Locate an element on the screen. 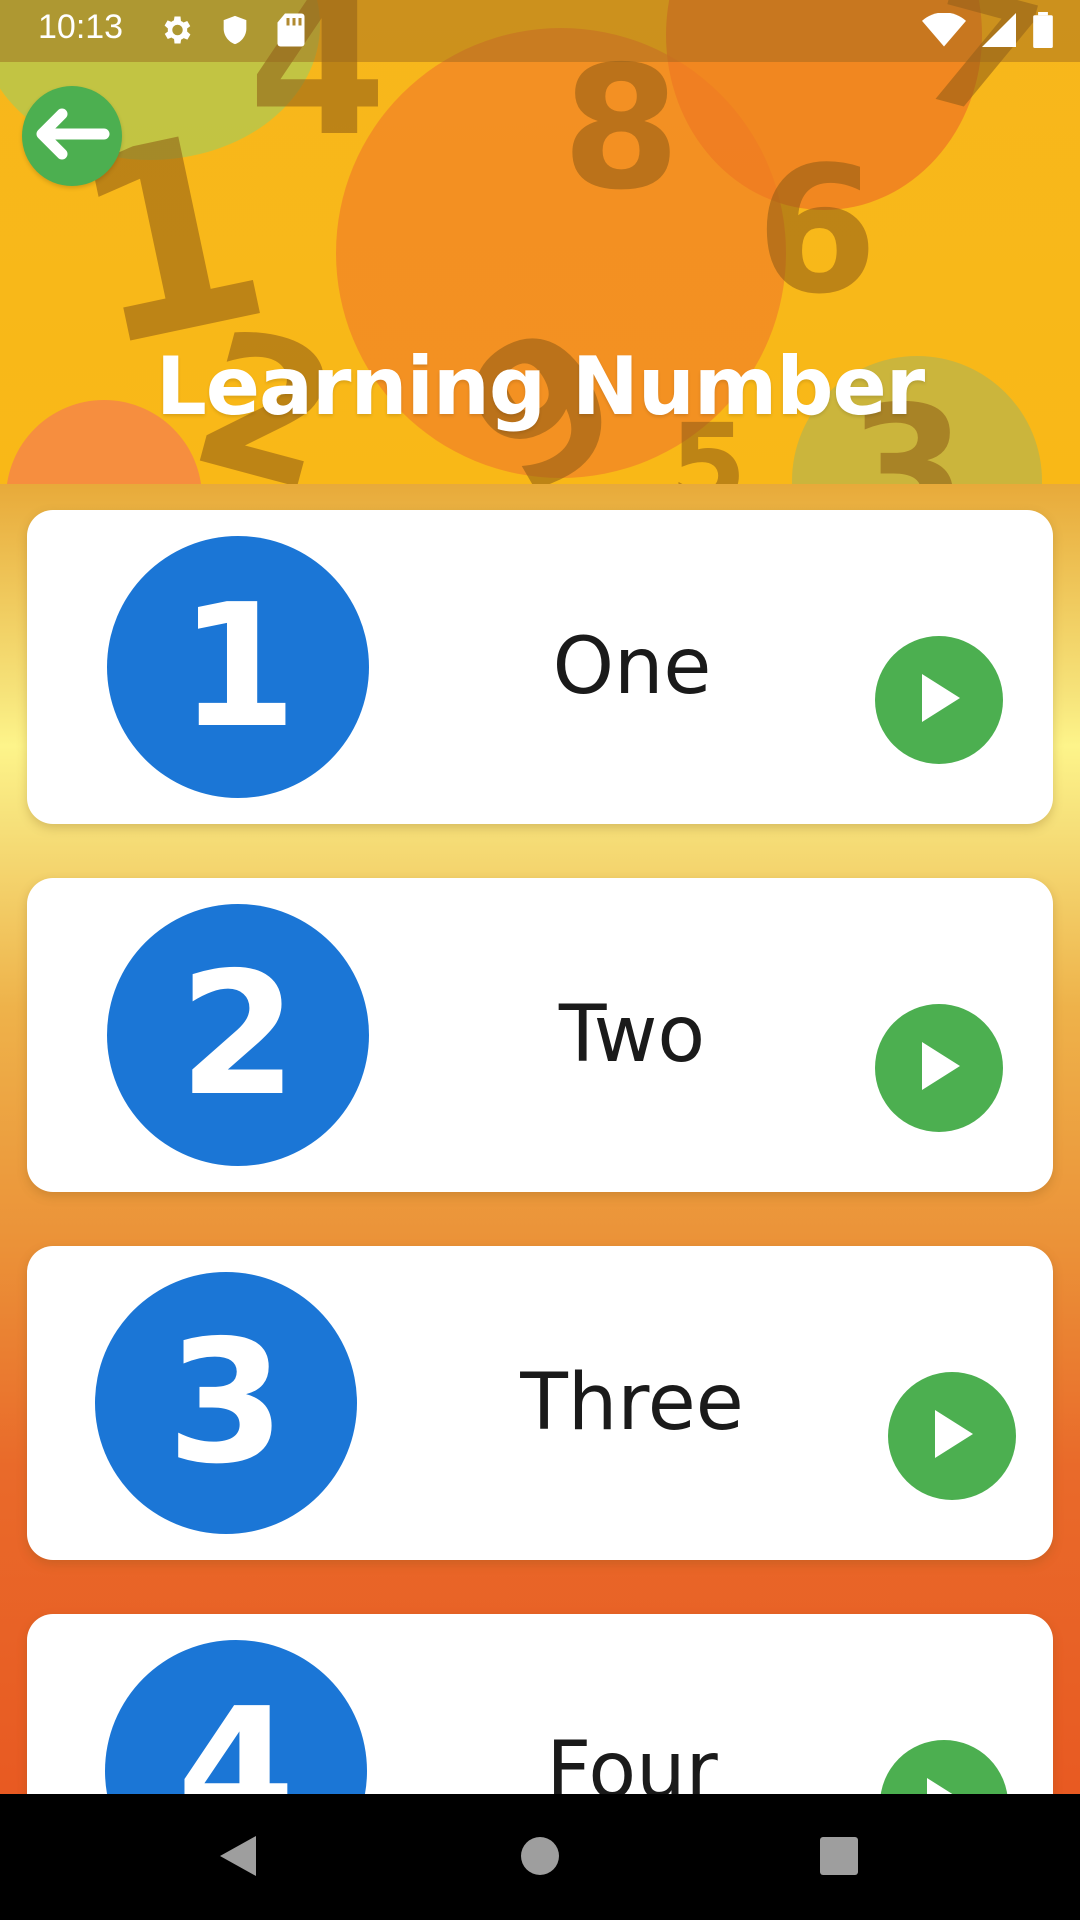 This screenshot has height=1920, width=1080. numeral-badge: 1 is located at coordinates (238, 667).